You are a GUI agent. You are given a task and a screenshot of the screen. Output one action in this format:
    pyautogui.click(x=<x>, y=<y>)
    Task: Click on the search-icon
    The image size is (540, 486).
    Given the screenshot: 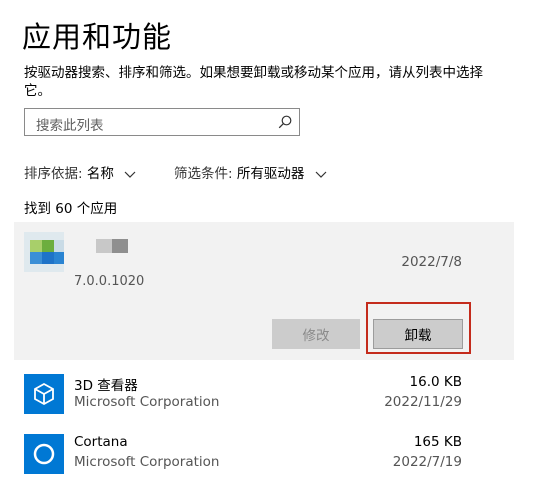 What is the action you would take?
    pyautogui.click(x=285, y=122)
    